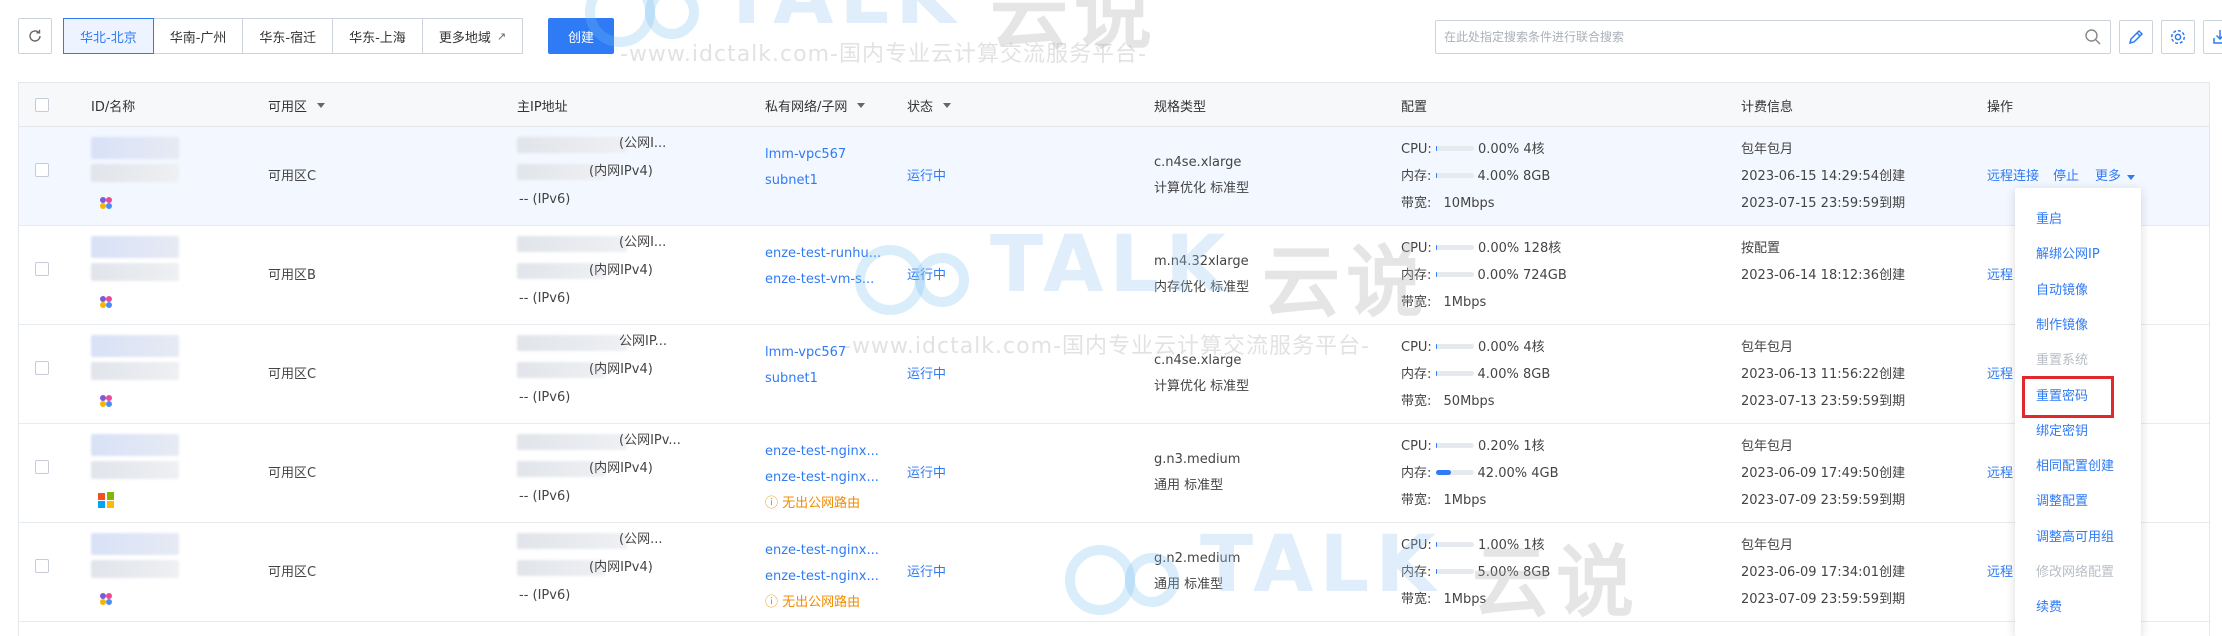 The image size is (2222, 636). Describe the element at coordinates (1473, 546) in the screenshot. I see `cpu-usage: CPU: 1.00% 1核` at that location.